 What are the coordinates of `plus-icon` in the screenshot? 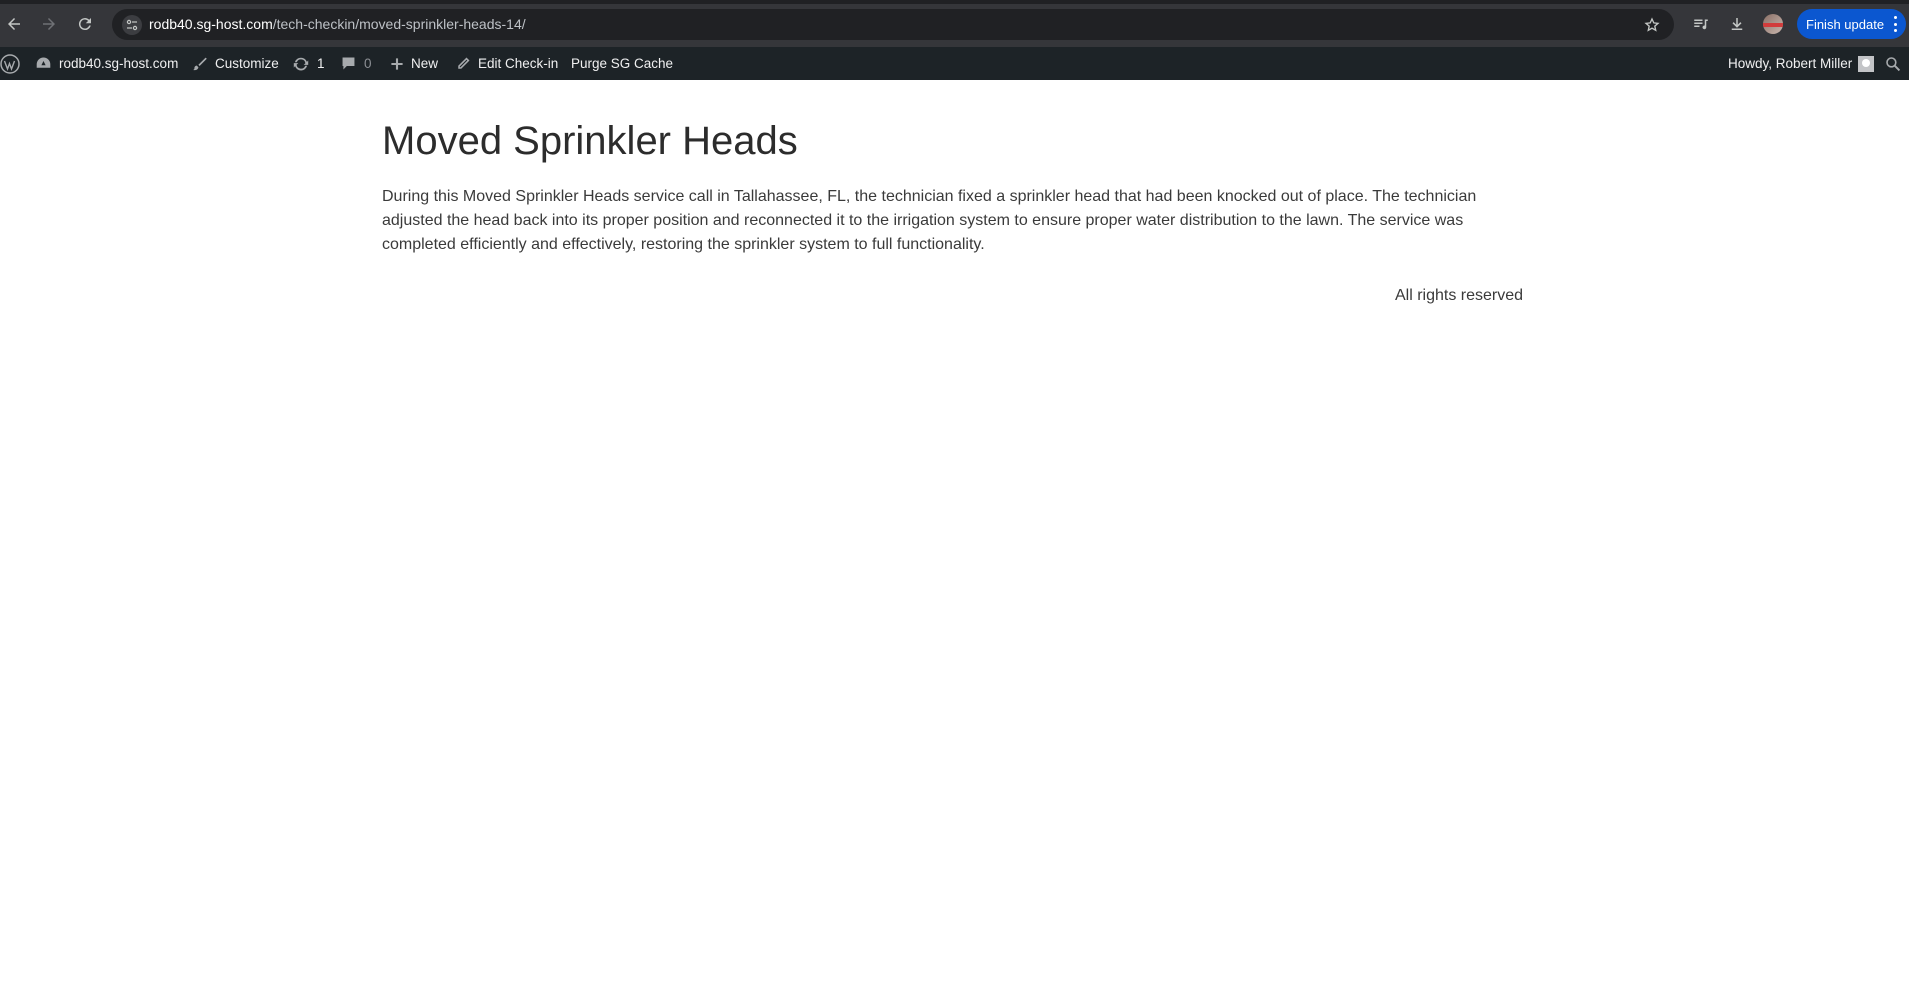 It's located at (397, 63).